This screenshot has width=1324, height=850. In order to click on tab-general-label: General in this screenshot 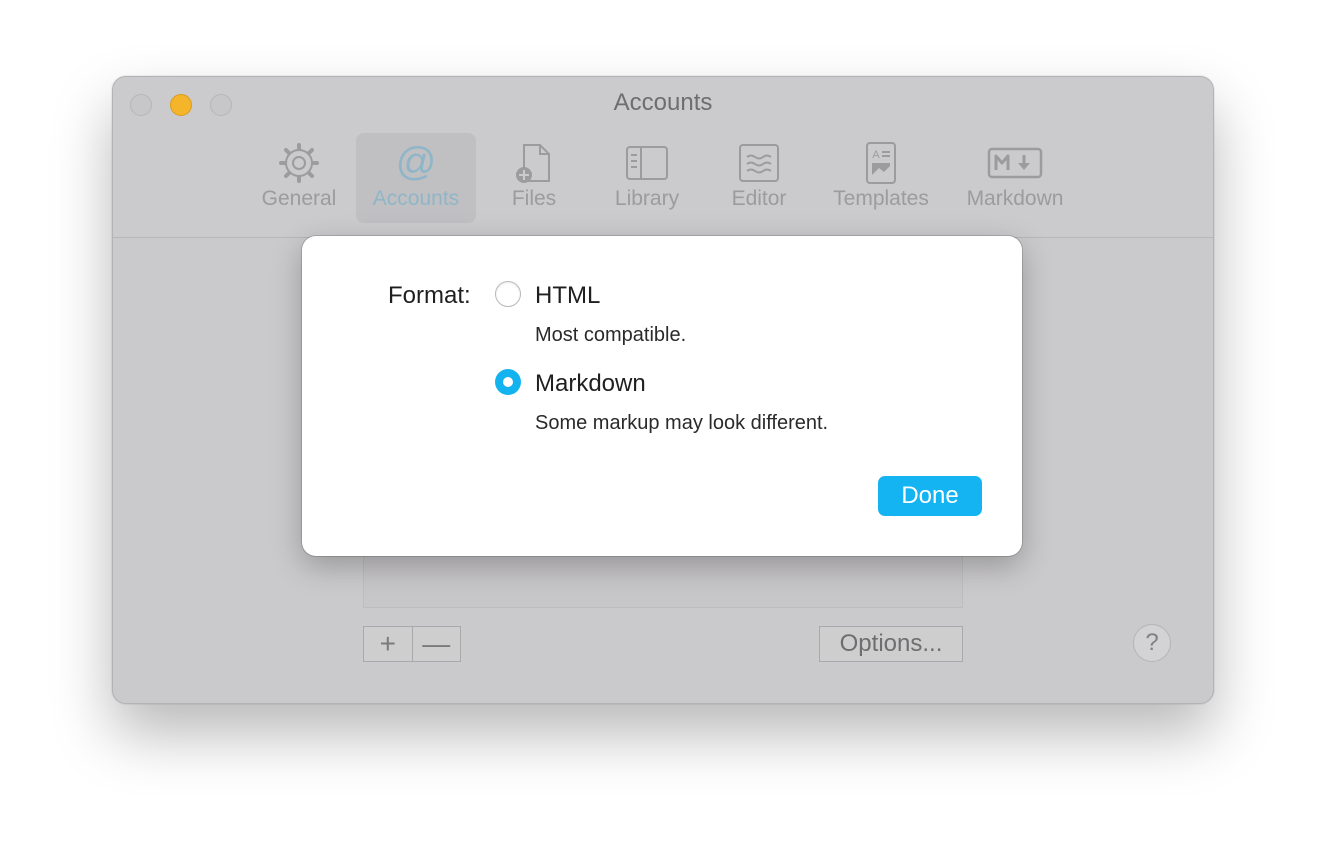, I will do `click(299, 198)`.